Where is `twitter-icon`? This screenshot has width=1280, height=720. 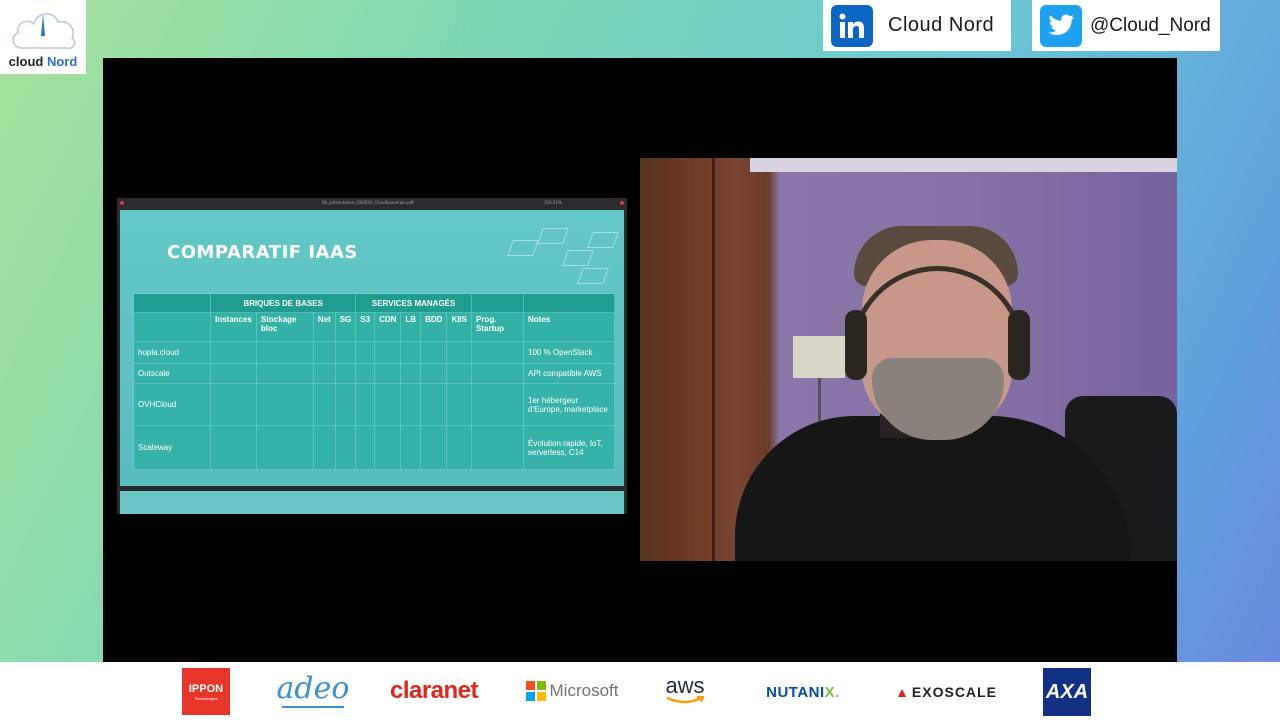 twitter-icon is located at coordinates (1061, 25).